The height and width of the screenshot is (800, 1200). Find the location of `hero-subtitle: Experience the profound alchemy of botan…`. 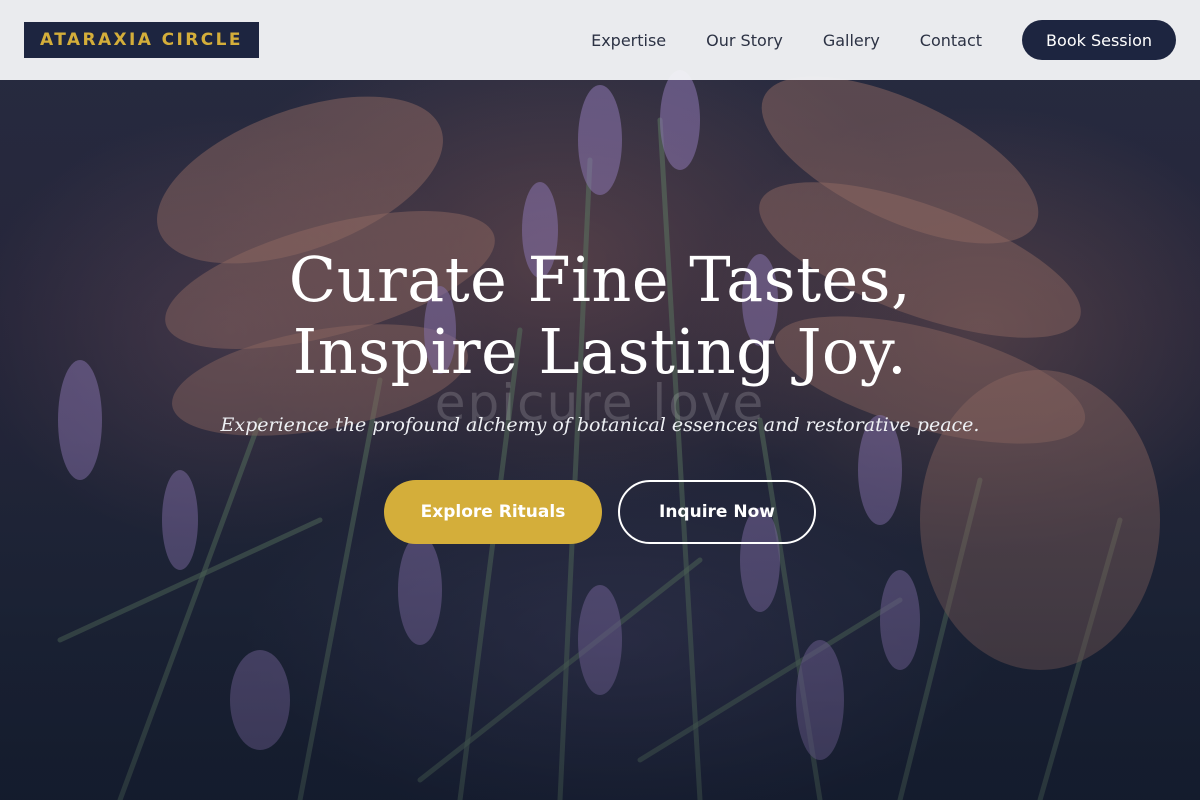

hero-subtitle: Experience the profound alchemy of botan… is located at coordinates (600, 425).